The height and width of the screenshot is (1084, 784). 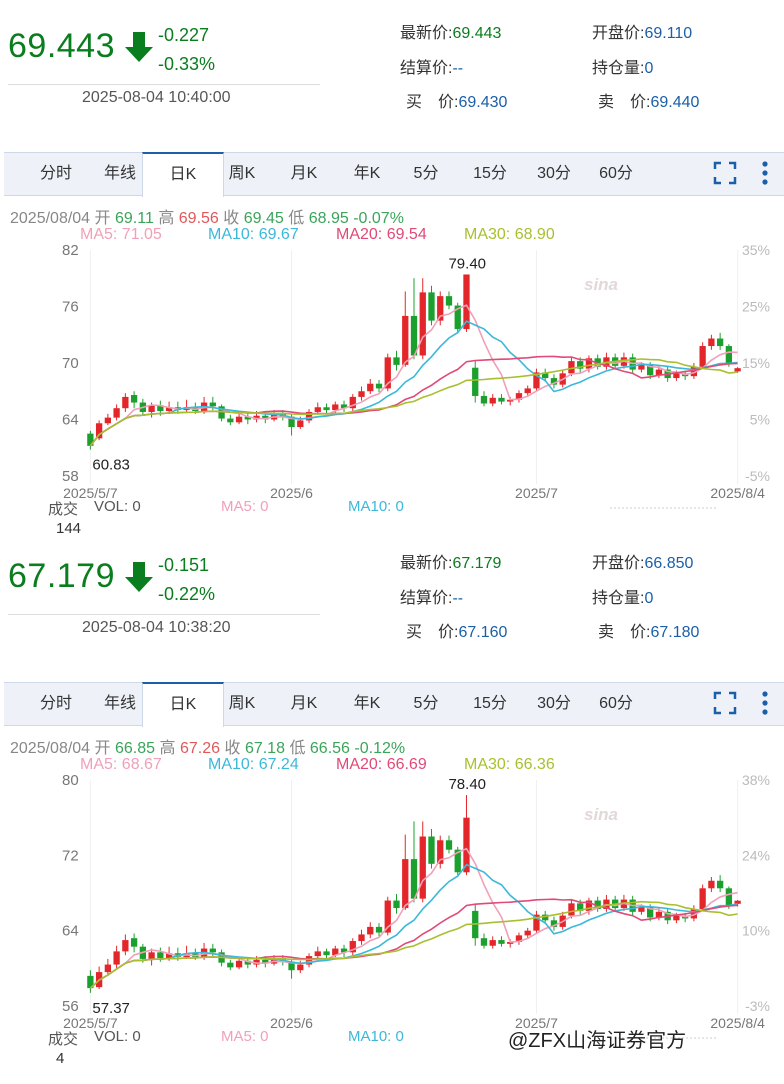 I want to click on x-tick-label: 2025/7, so click(x=536, y=493).